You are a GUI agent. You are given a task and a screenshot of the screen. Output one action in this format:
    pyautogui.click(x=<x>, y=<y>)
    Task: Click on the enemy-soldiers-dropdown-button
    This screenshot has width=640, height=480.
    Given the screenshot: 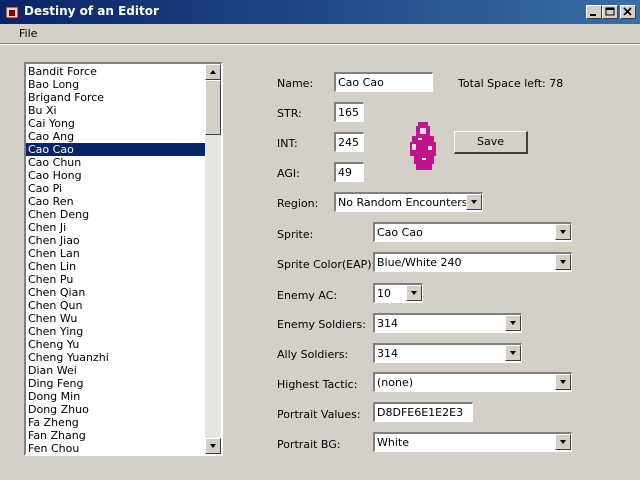 What is the action you would take?
    pyautogui.click(x=513, y=323)
    